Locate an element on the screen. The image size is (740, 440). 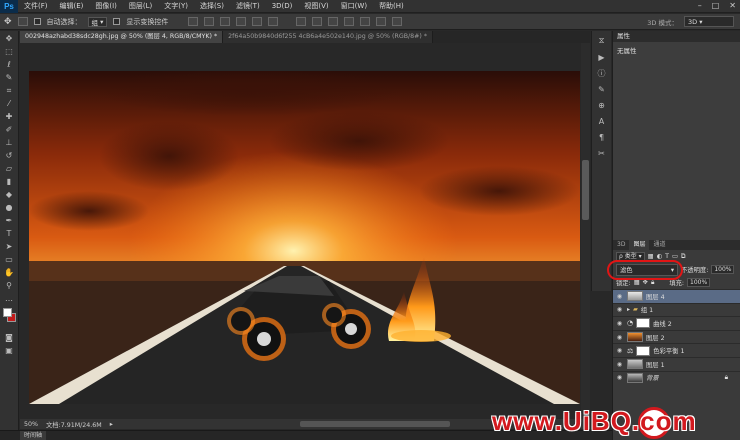
quick-select-tool-icon: ✎ is located at coordinates (9, 77).